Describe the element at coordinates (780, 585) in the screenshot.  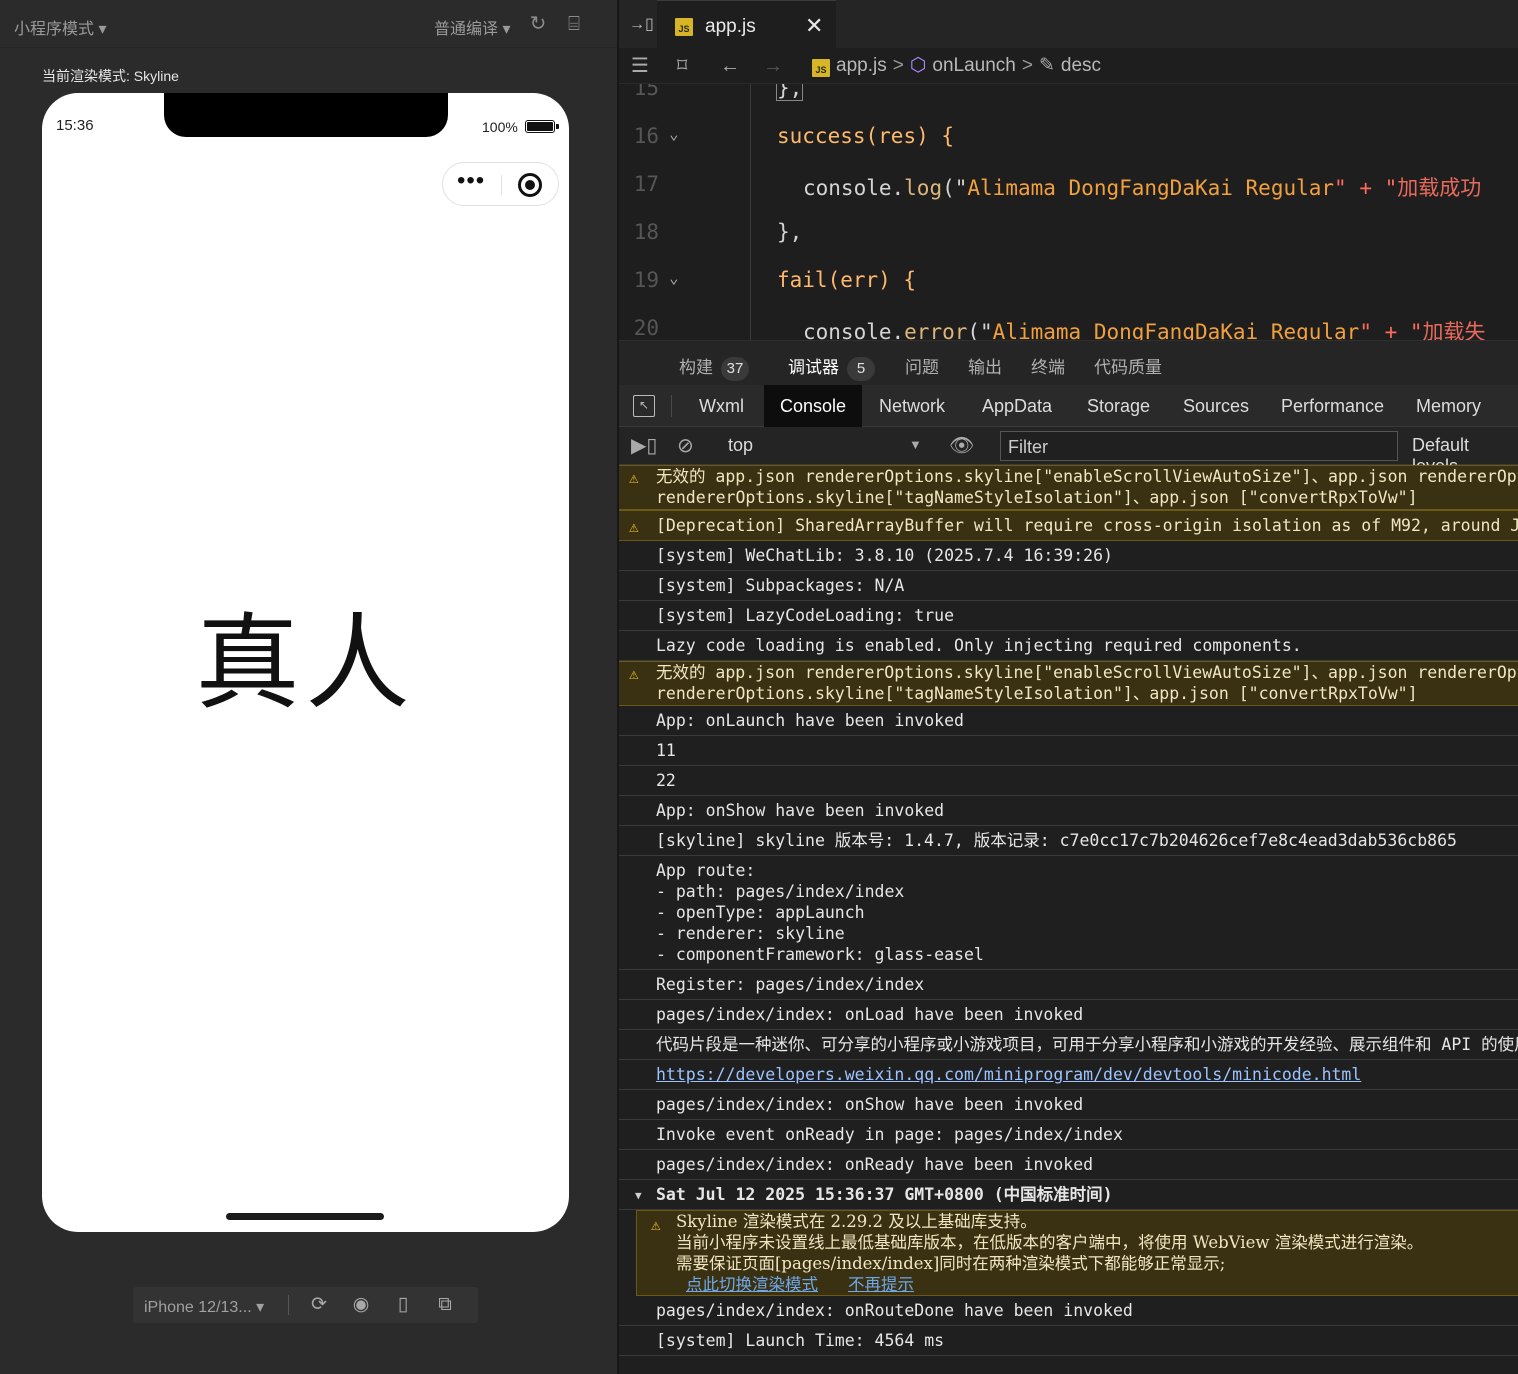
I see `console-text: [system] Subpackages: N/A` at that location.